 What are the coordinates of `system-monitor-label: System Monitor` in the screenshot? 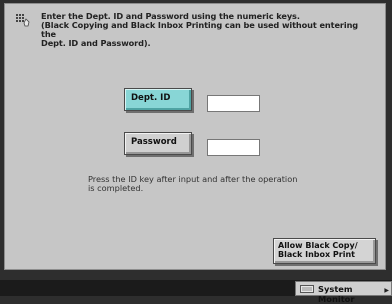 It's located at (336, 294).